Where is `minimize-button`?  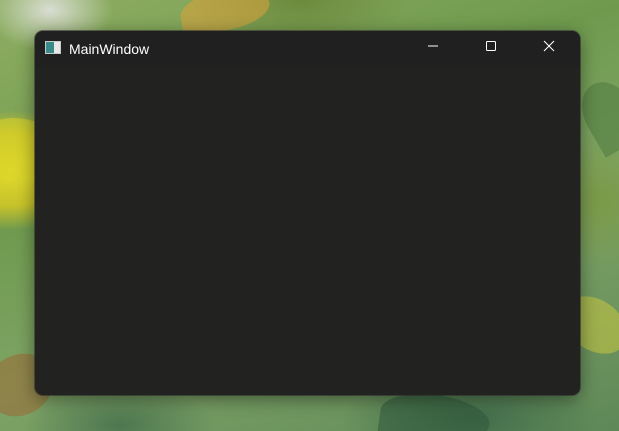
minimize-button is located at coordinates (433, 48).